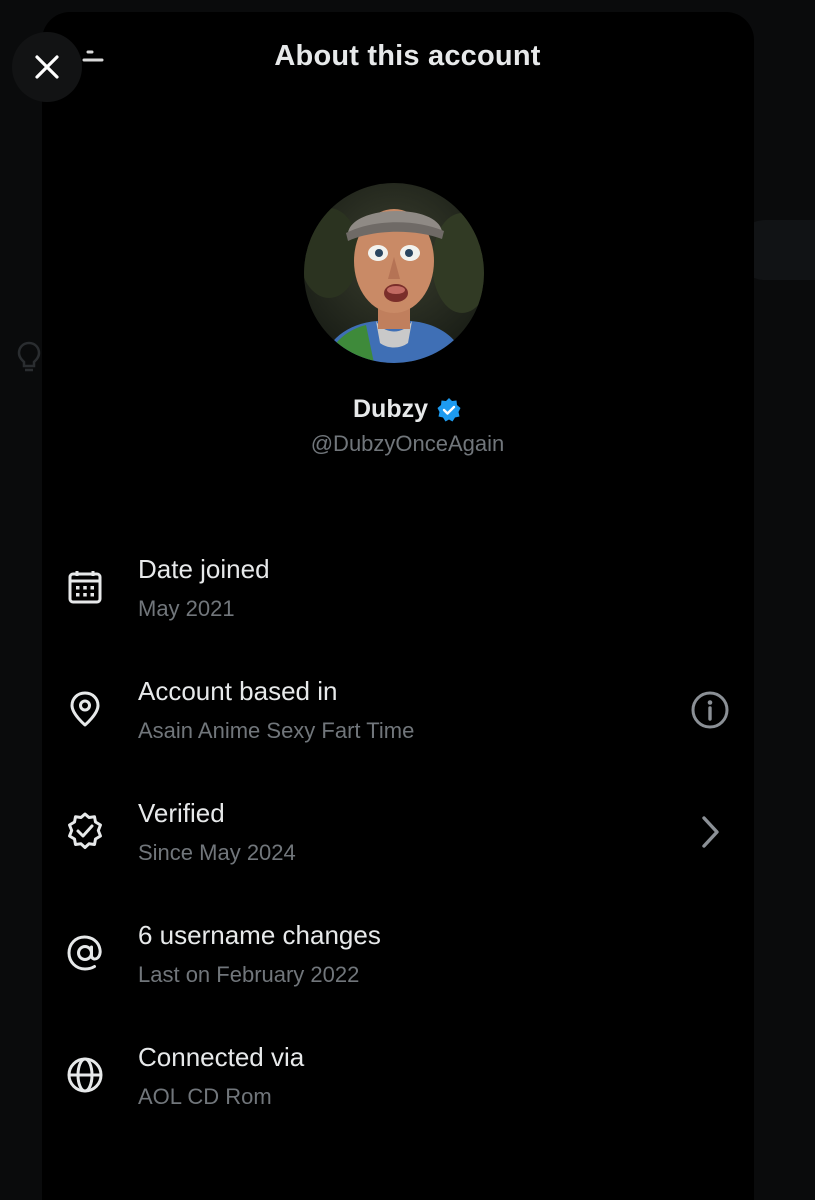 The image size is (815, 1200). What do you see at coordinates (186, 608) in the screenshot?
I see `row-subtitle: May 2021` at bounding box center [186, 608].